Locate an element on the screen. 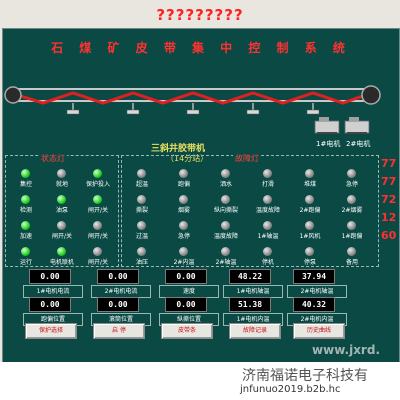 The height and width of the screenshot is (400, 400). status-lamp: 保护投入 is located at coordinates (102, 179).